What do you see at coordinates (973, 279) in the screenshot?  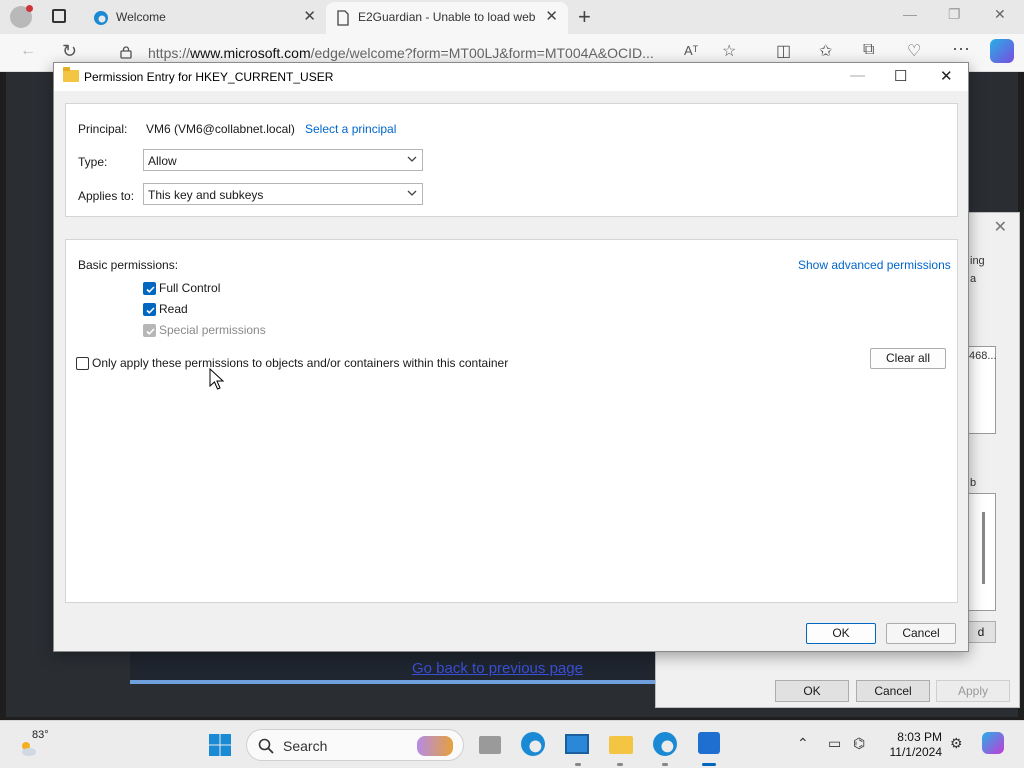 I see `column-fragment: a` at bounding box center [973, 279].